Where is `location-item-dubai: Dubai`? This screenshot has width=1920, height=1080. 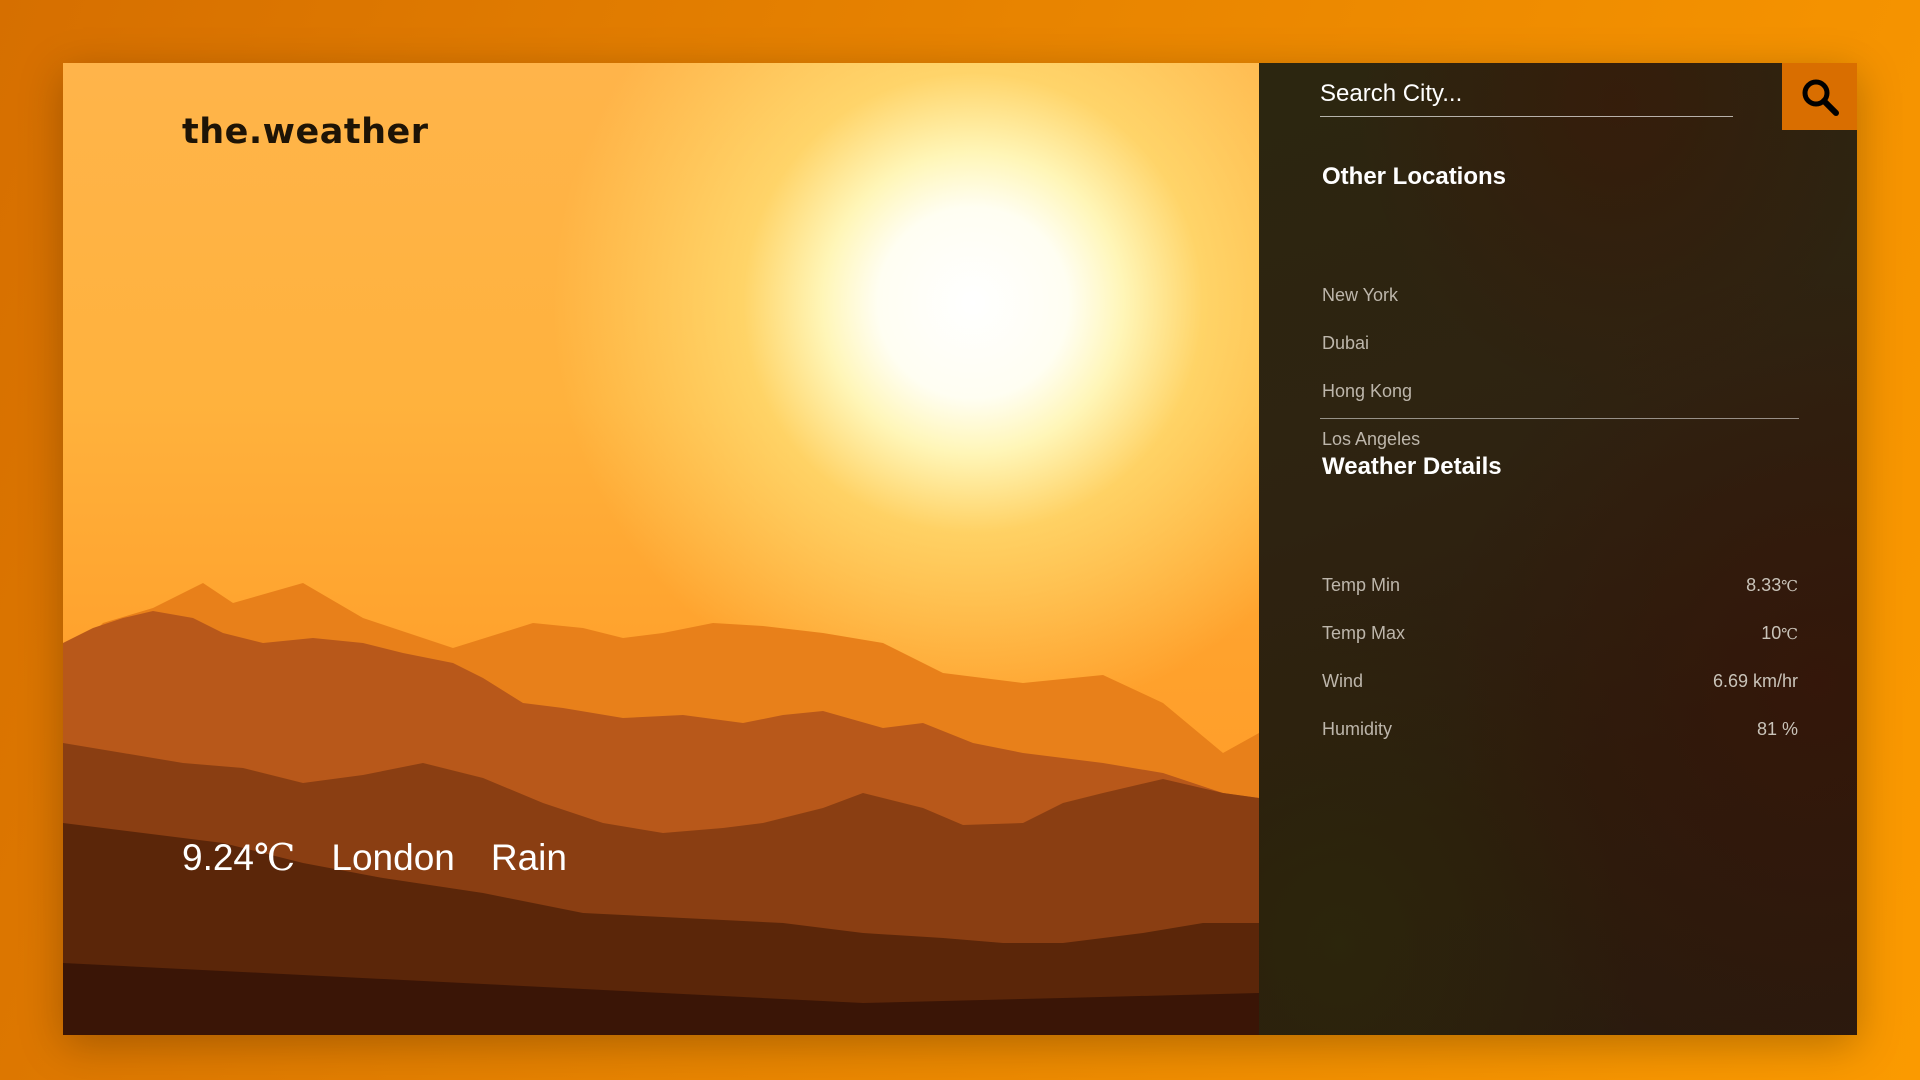
location-item-dubai: Dubai is located at coordinates (1371, 357).